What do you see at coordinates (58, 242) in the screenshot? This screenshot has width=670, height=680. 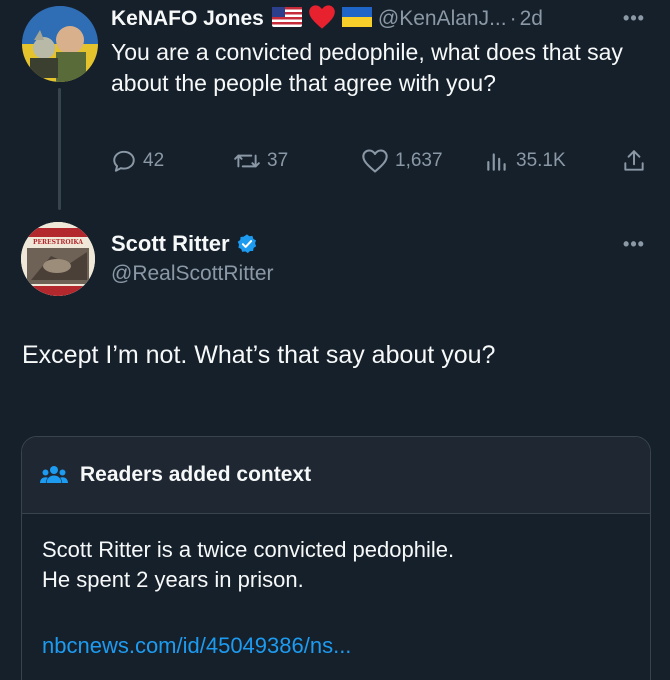 I see `avatar-caption: PERESTROIKA` at bounding box center [58, 242].